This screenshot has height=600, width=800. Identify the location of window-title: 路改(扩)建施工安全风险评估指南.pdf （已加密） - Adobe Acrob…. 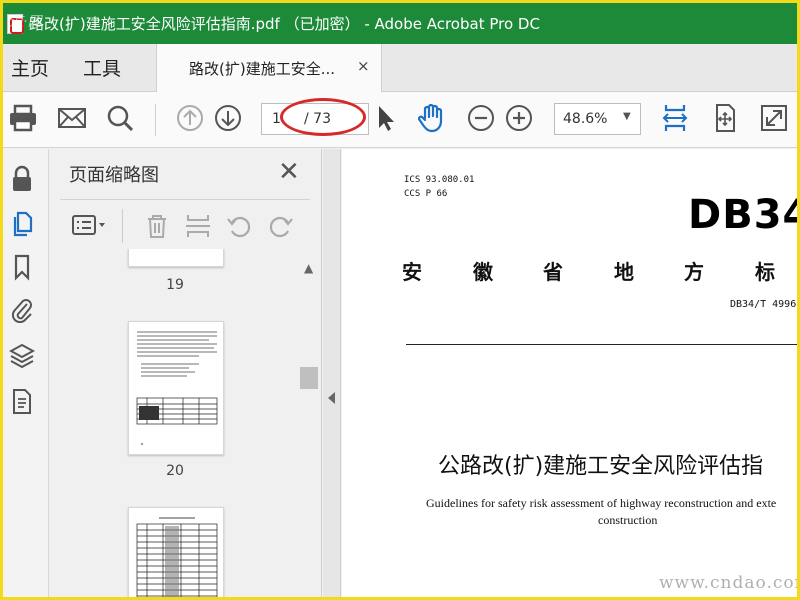
(284, 24).